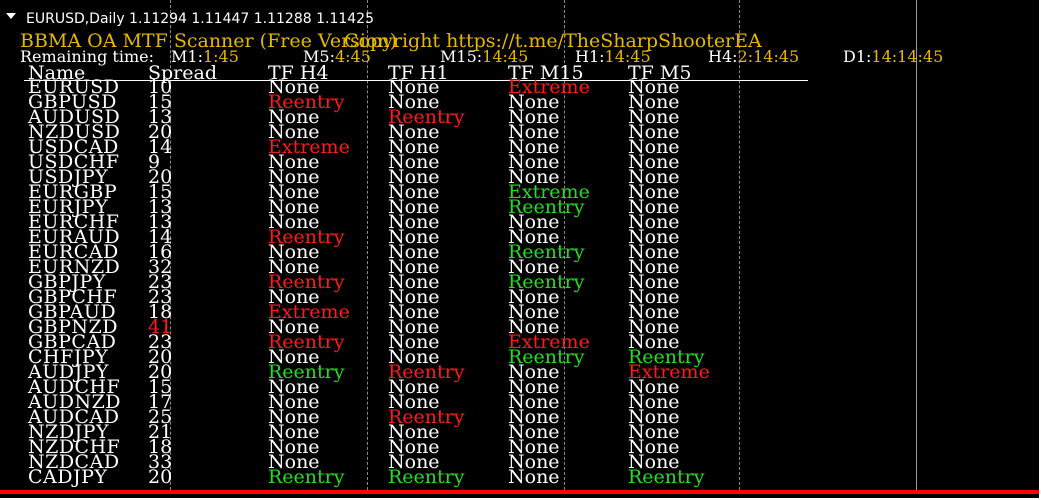 This screenshot has width=1041, height=500. What do you see at coordinates (534, 477) in the screenshot?
I see `signal-tf-m15: None` at bounding box center [534, 477].